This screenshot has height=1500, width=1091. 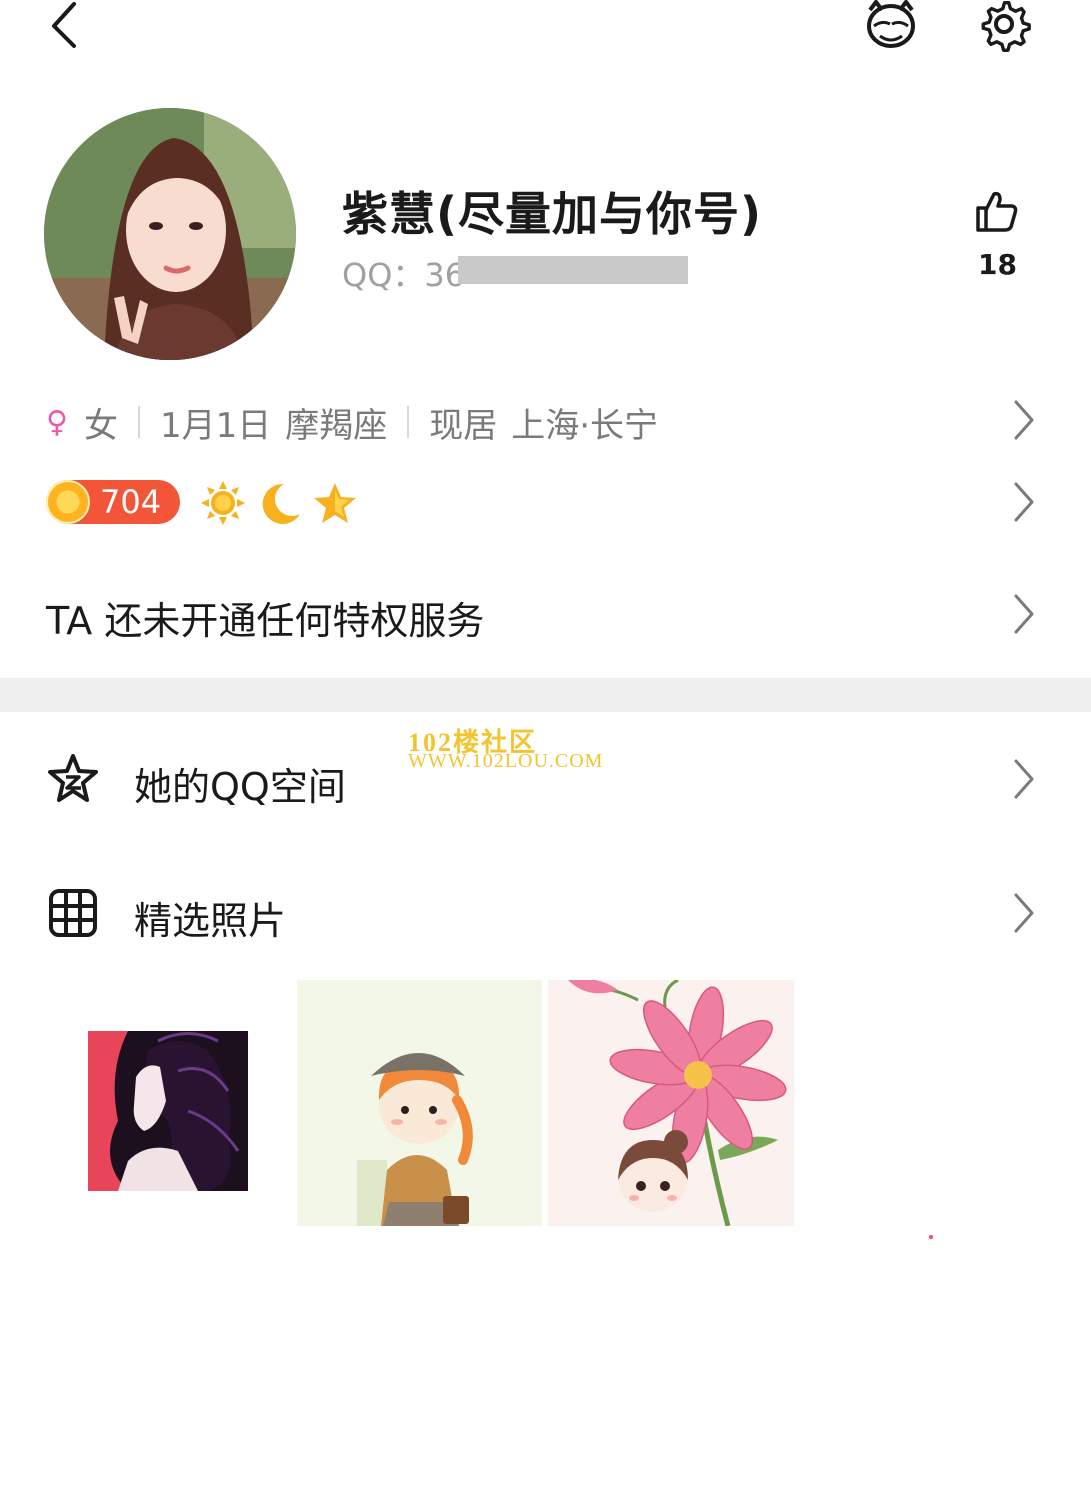 What do you see at coordinates (240, 783) in the screenshot?
I see `qzone-link: 她的QQ空间` at bounding box center [240, 783].